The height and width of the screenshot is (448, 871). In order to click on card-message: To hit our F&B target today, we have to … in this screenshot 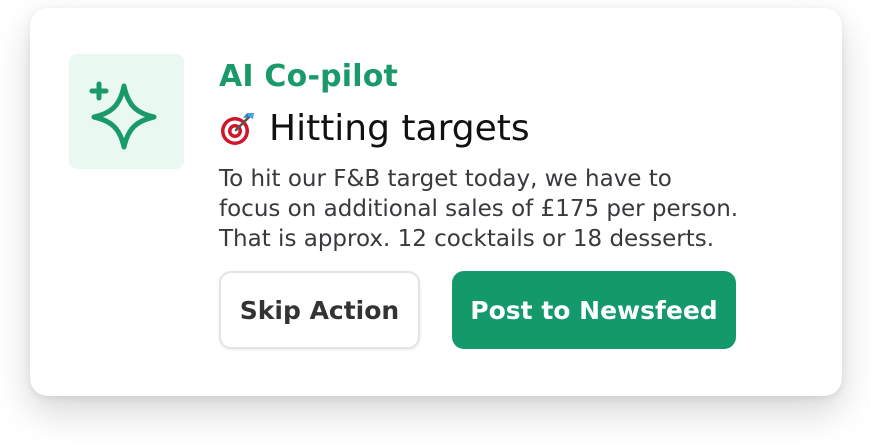, I will do `click(479, 209)`.